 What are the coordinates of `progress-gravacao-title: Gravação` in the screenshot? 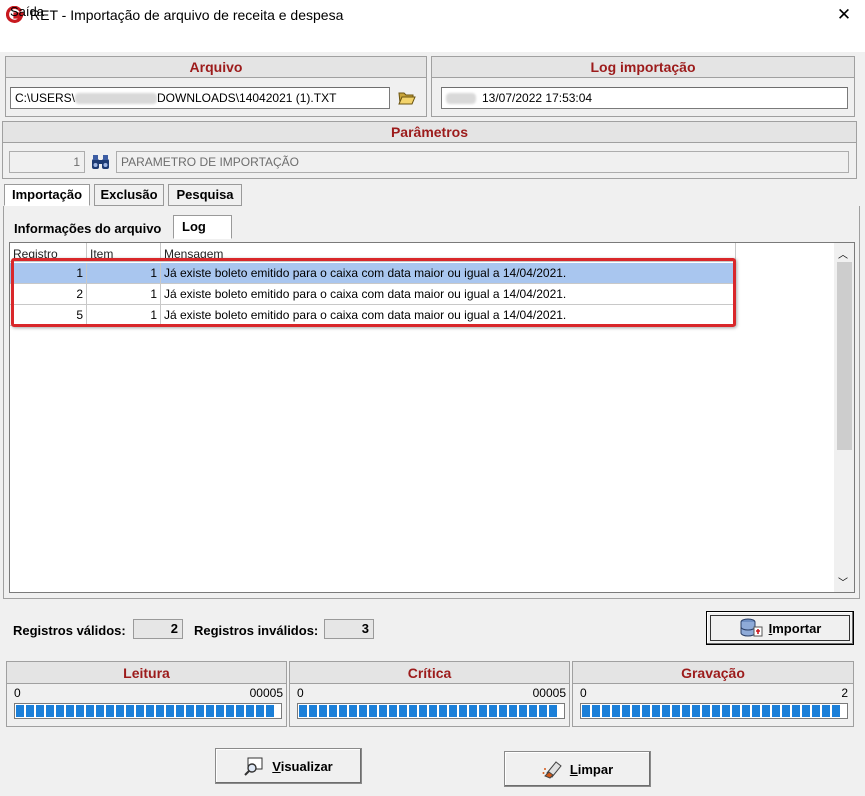 It's located at (713, 673).